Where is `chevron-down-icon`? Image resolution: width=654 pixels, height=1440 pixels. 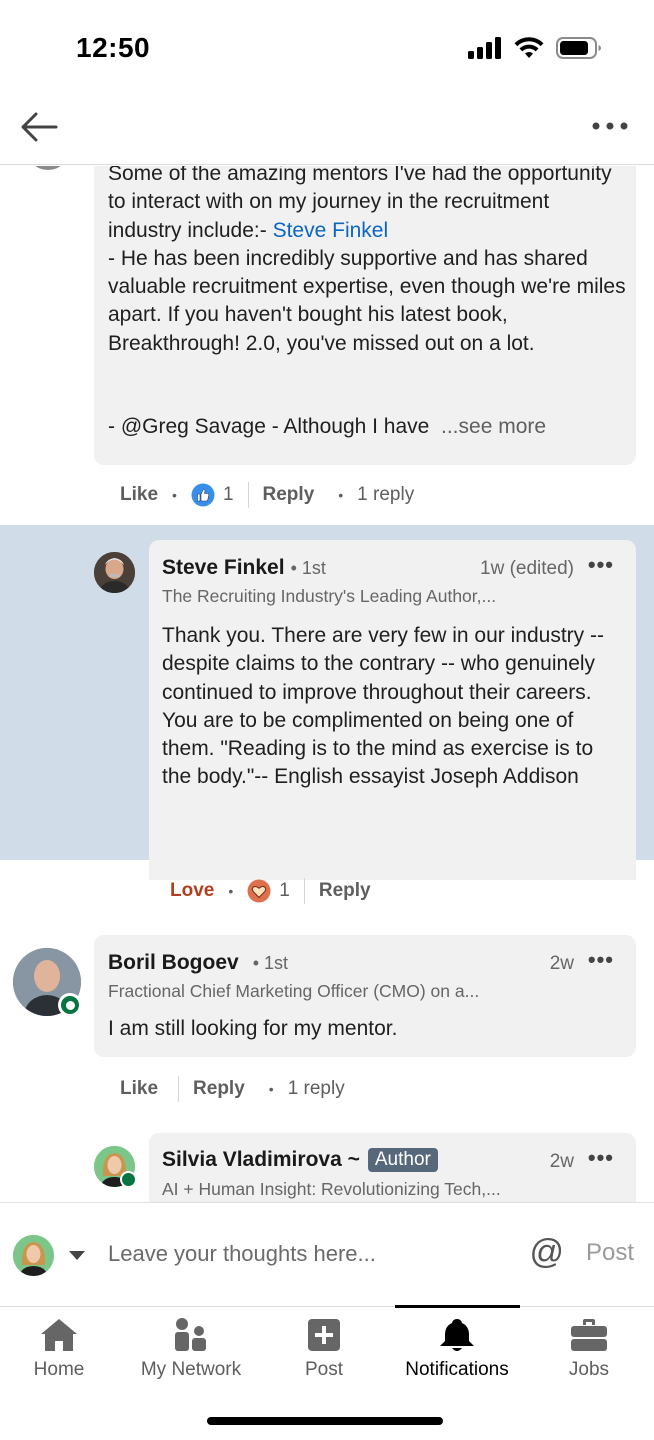
chevron-down-icon is located at coordinates (77, 1256).